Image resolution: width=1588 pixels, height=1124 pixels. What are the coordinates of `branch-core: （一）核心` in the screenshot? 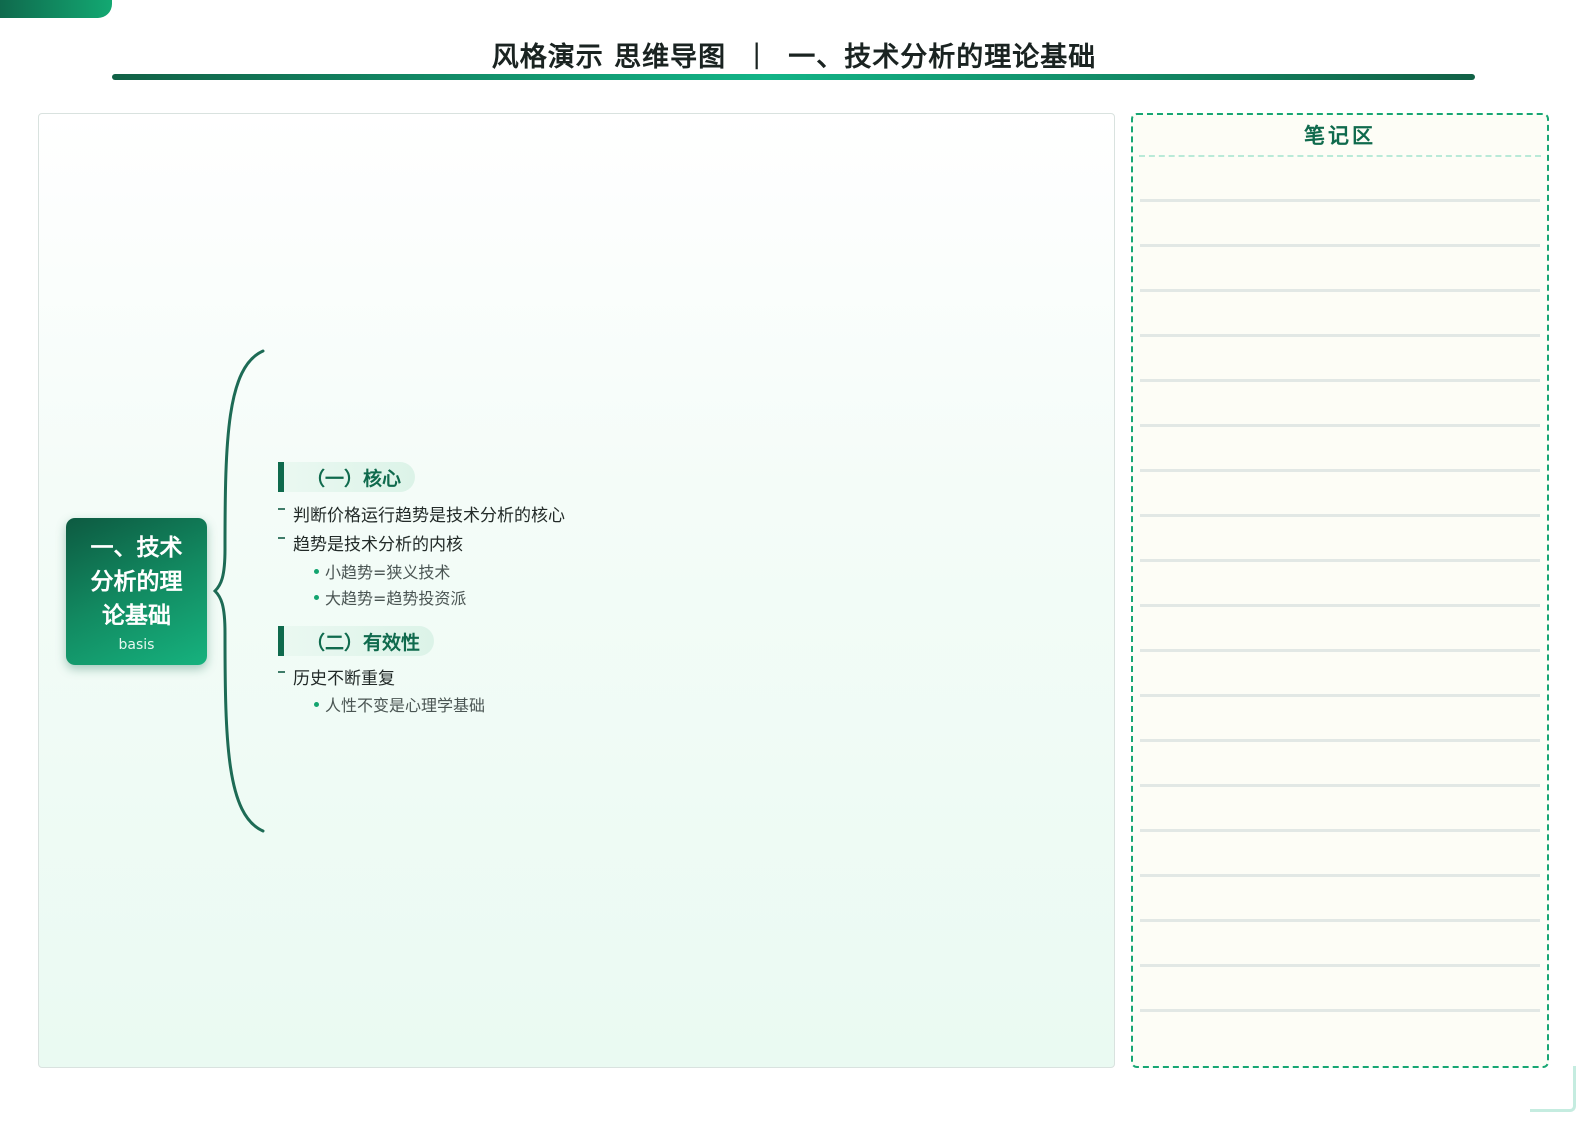 It's located at (347, 477).